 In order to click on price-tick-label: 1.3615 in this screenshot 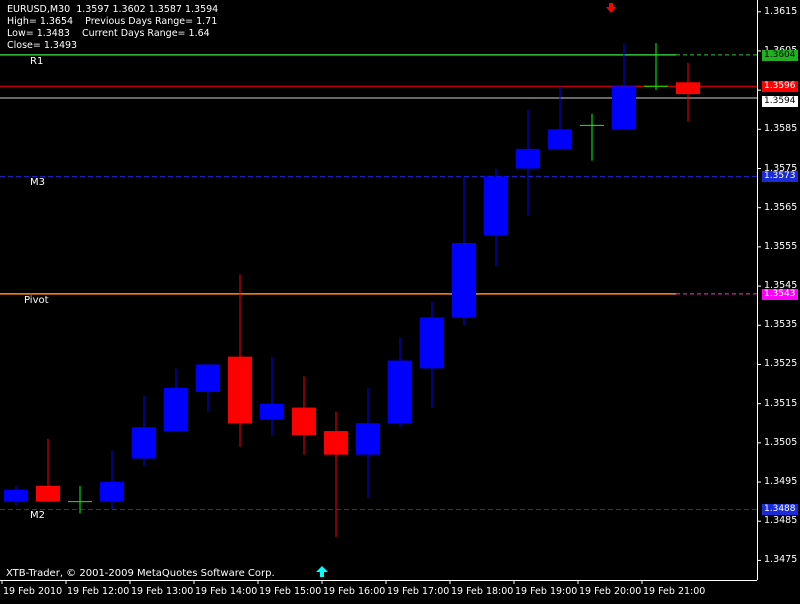, I will do `click(781, 11)`.